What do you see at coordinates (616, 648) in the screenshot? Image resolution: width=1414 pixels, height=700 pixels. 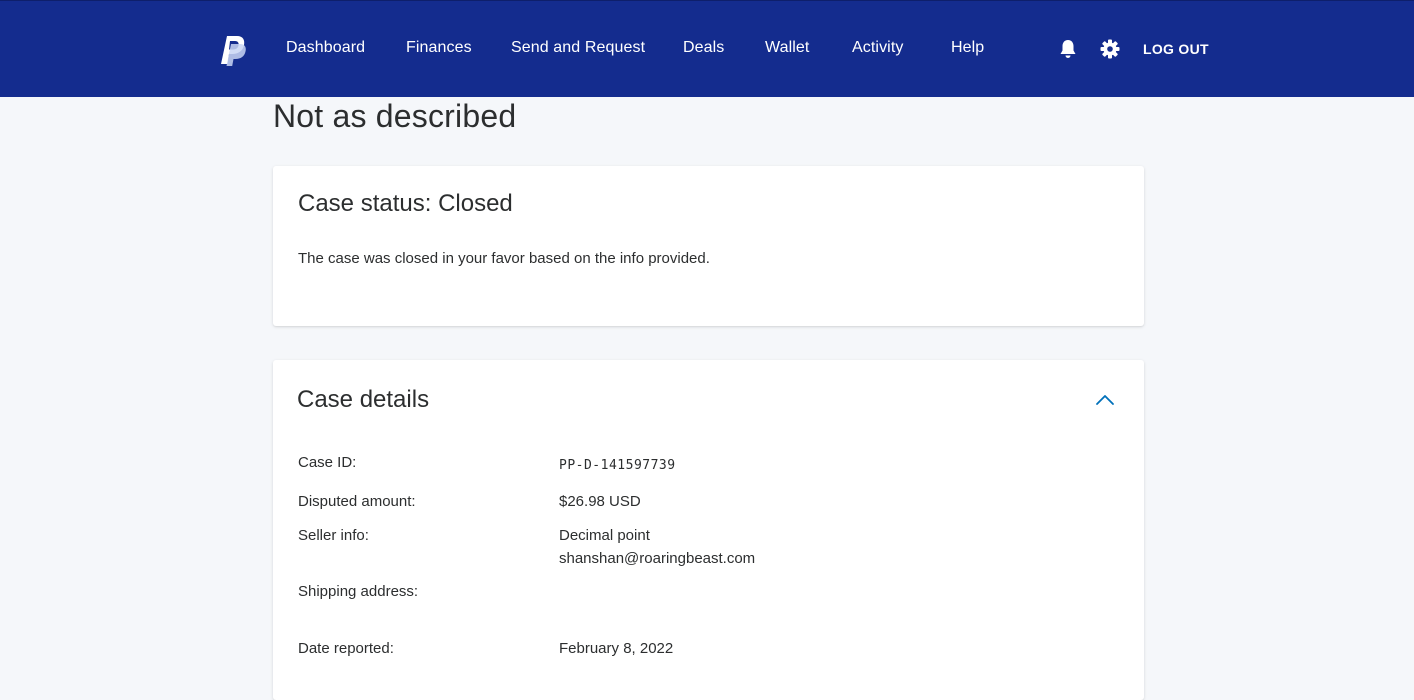 I see `date-reported-value: February 8, 2022` at bounding box center [616, 648].